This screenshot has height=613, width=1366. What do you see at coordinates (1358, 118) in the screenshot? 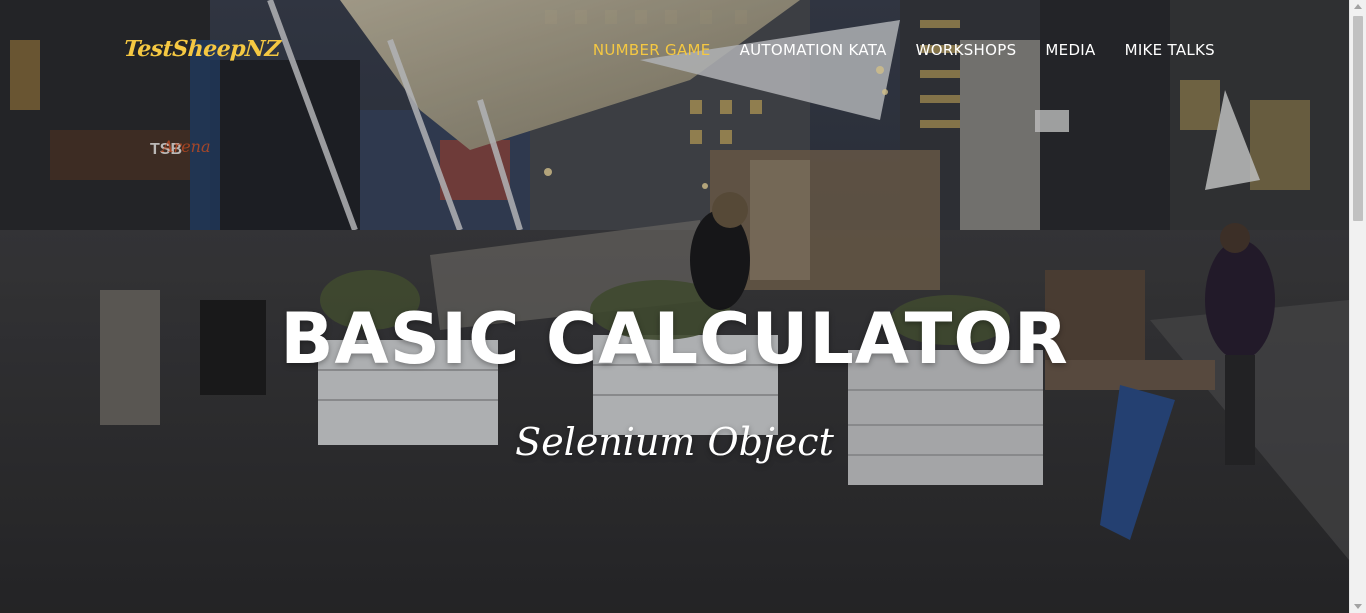
I see `scrollbar-thumb` at bounding box center [1358, 118].